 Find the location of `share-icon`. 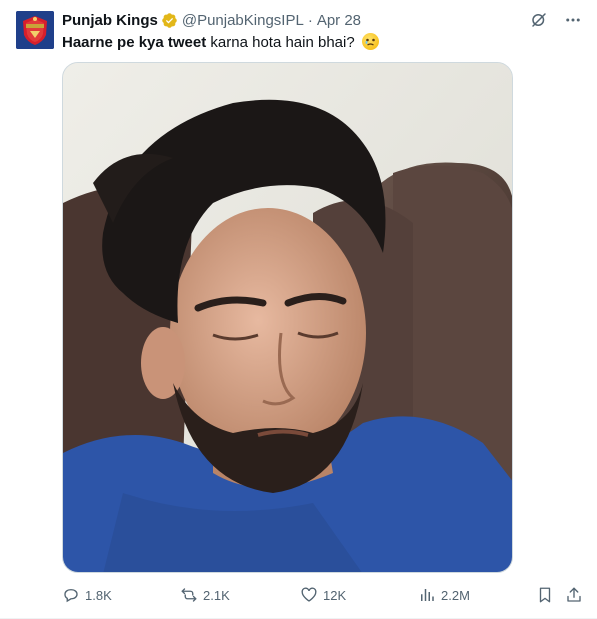

share-icon is located at coordinates (574, 594).